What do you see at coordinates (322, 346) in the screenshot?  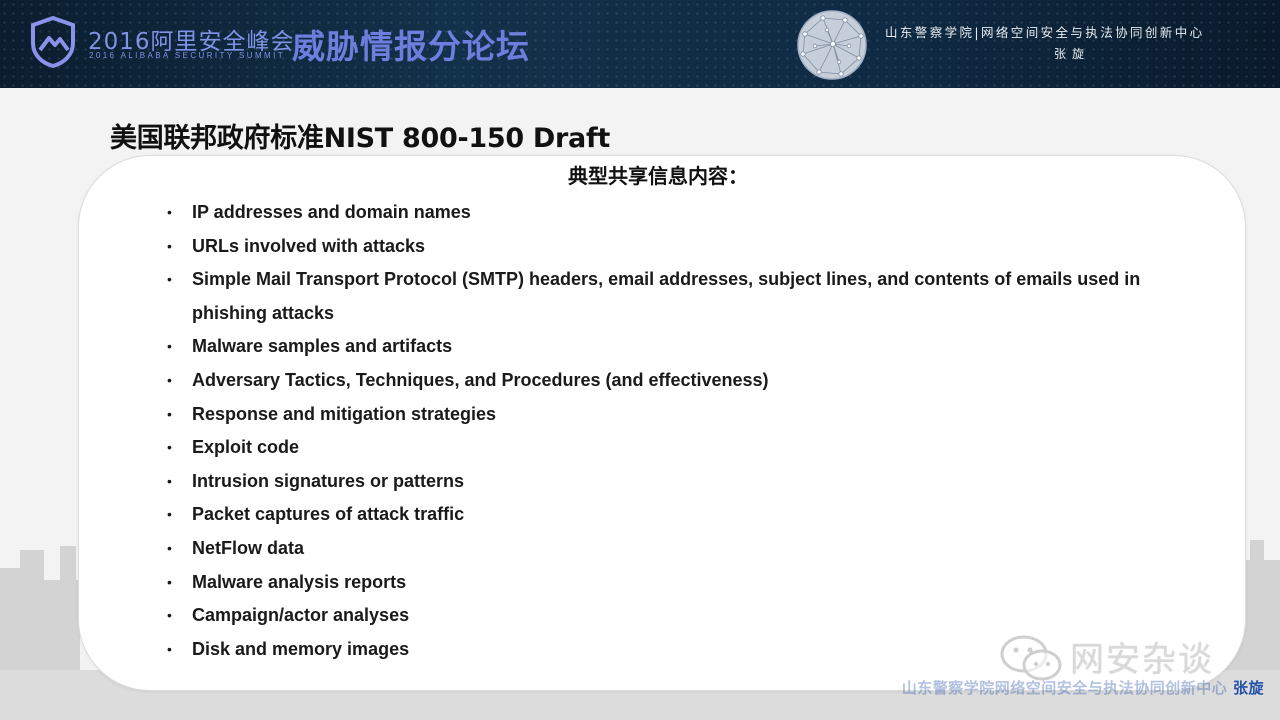 I see `list-item-text: Malware samples and artifacts` at bounding box center [322, 346].